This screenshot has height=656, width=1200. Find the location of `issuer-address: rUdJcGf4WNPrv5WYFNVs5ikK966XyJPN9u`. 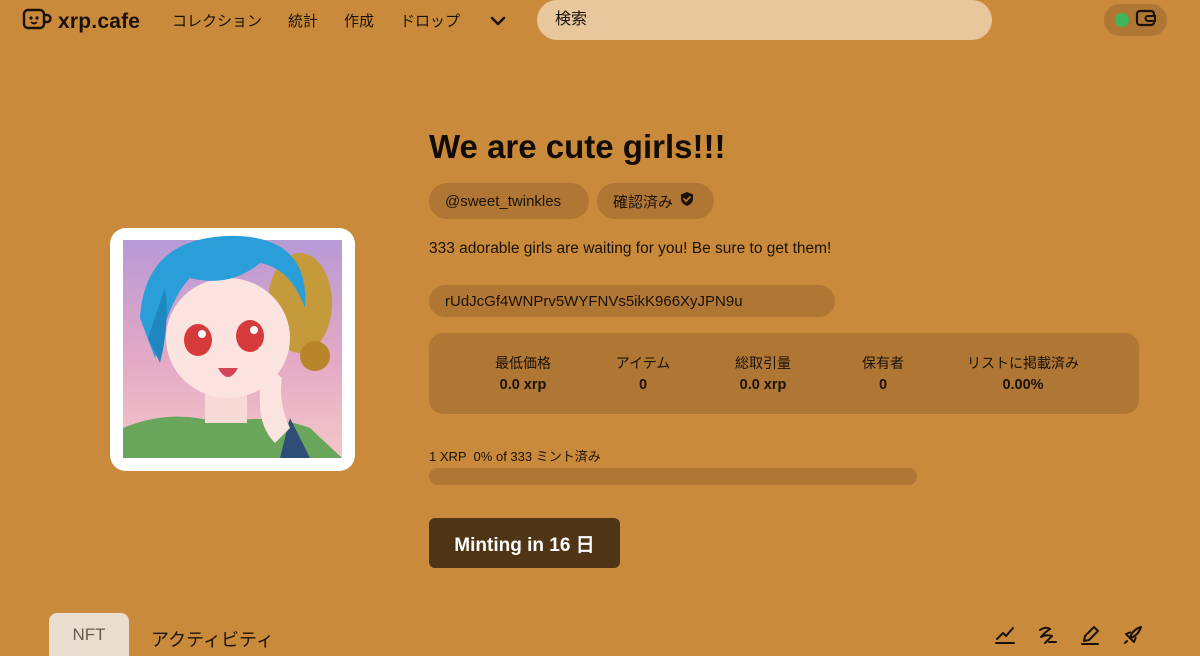

issuer-address: rUdJcGf4WNPrv5WYFNVs5ikK966XyJPN9u is located at coordinates (632, 301).